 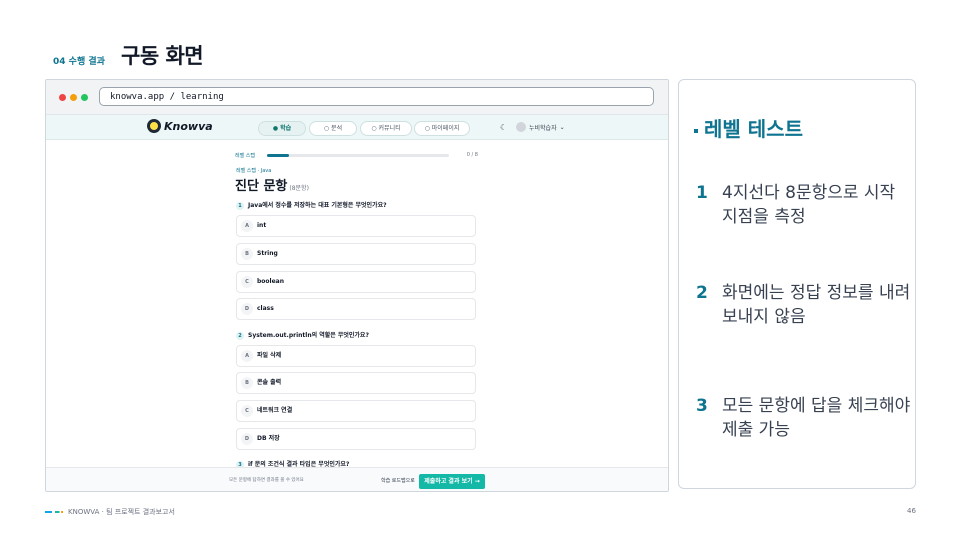 I want to click on page-number: 46, so click(x=911, y=511).